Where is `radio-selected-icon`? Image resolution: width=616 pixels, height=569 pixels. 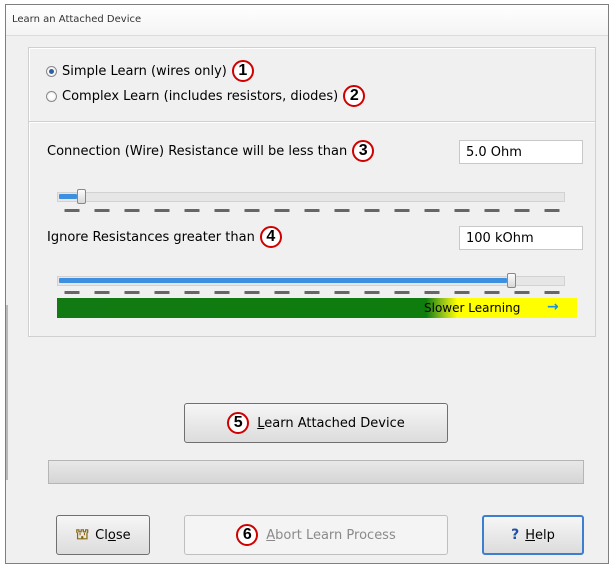 radio-selected-icon is located at coordinates (51, 71).